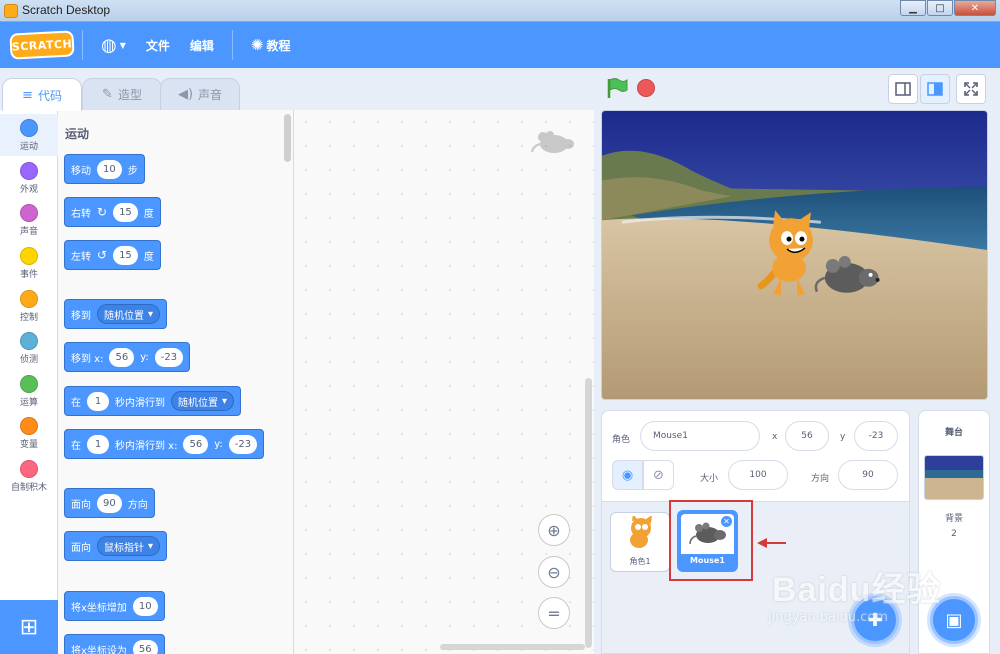 Image resolution: width=1000 pixels, height=654 pixels. I want to click on stop-button, so click(646, 88).